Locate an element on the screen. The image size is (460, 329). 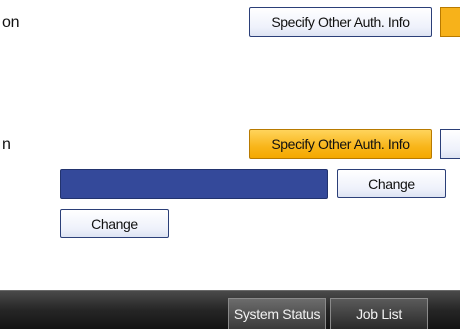
job-list-button: Job List is located at coordinates (379, 313).